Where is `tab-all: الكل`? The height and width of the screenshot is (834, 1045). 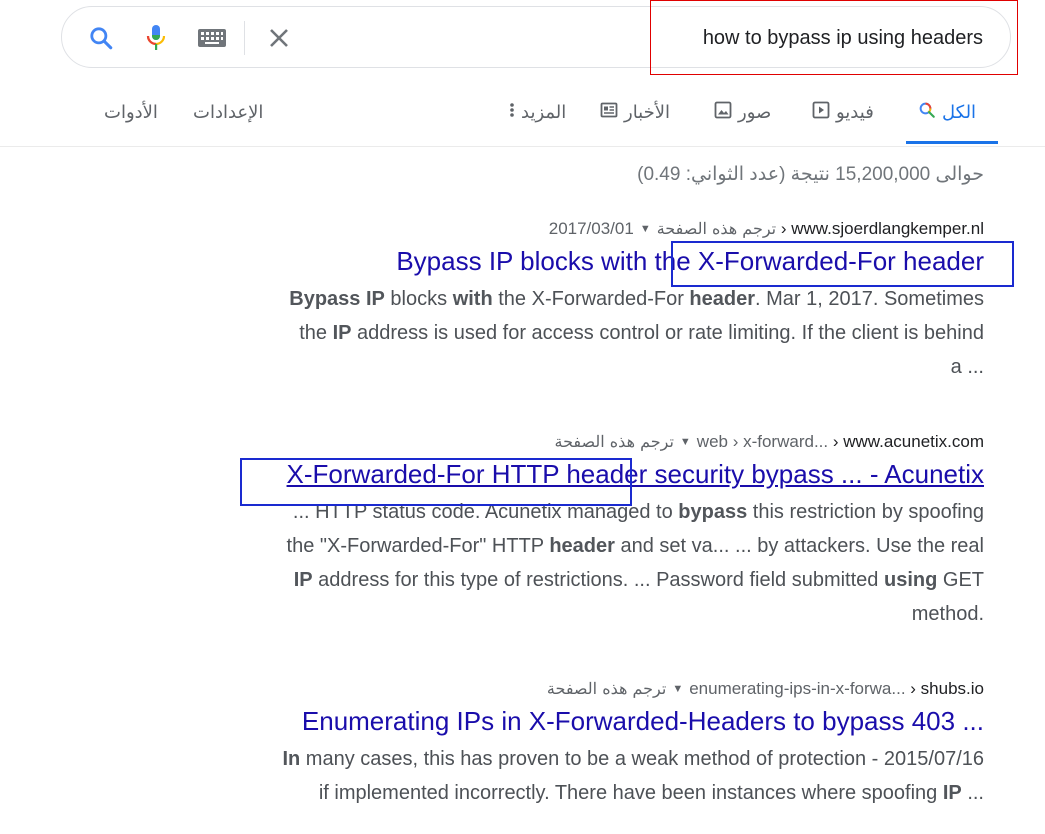
tab-all: الكل is located at coordinates (947, 112).